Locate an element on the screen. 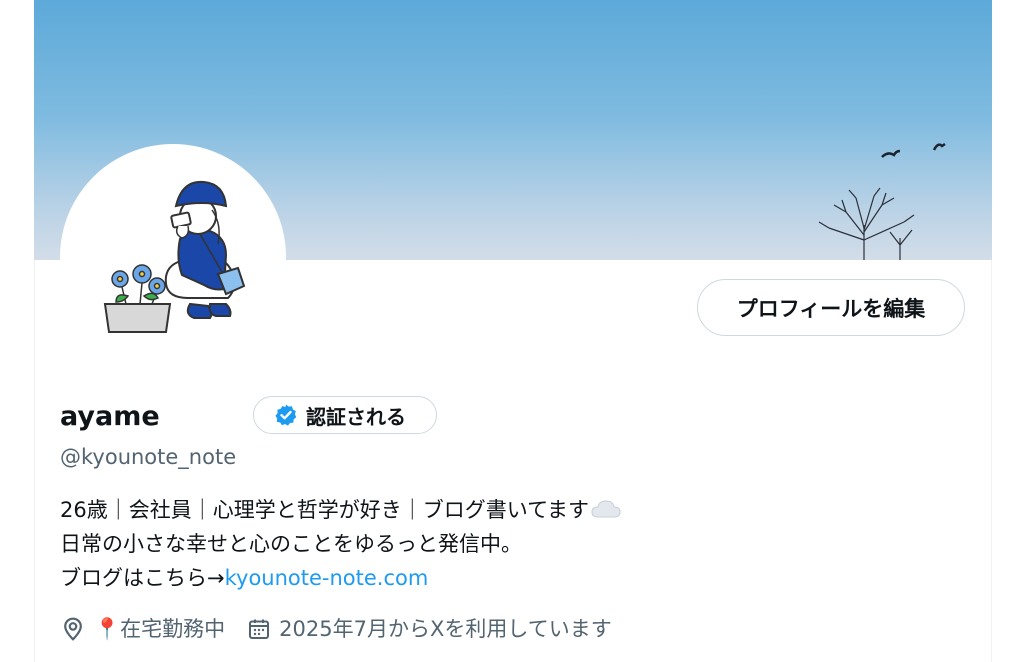  get-verified-label: 認証される is located at coordinates (356, 416).